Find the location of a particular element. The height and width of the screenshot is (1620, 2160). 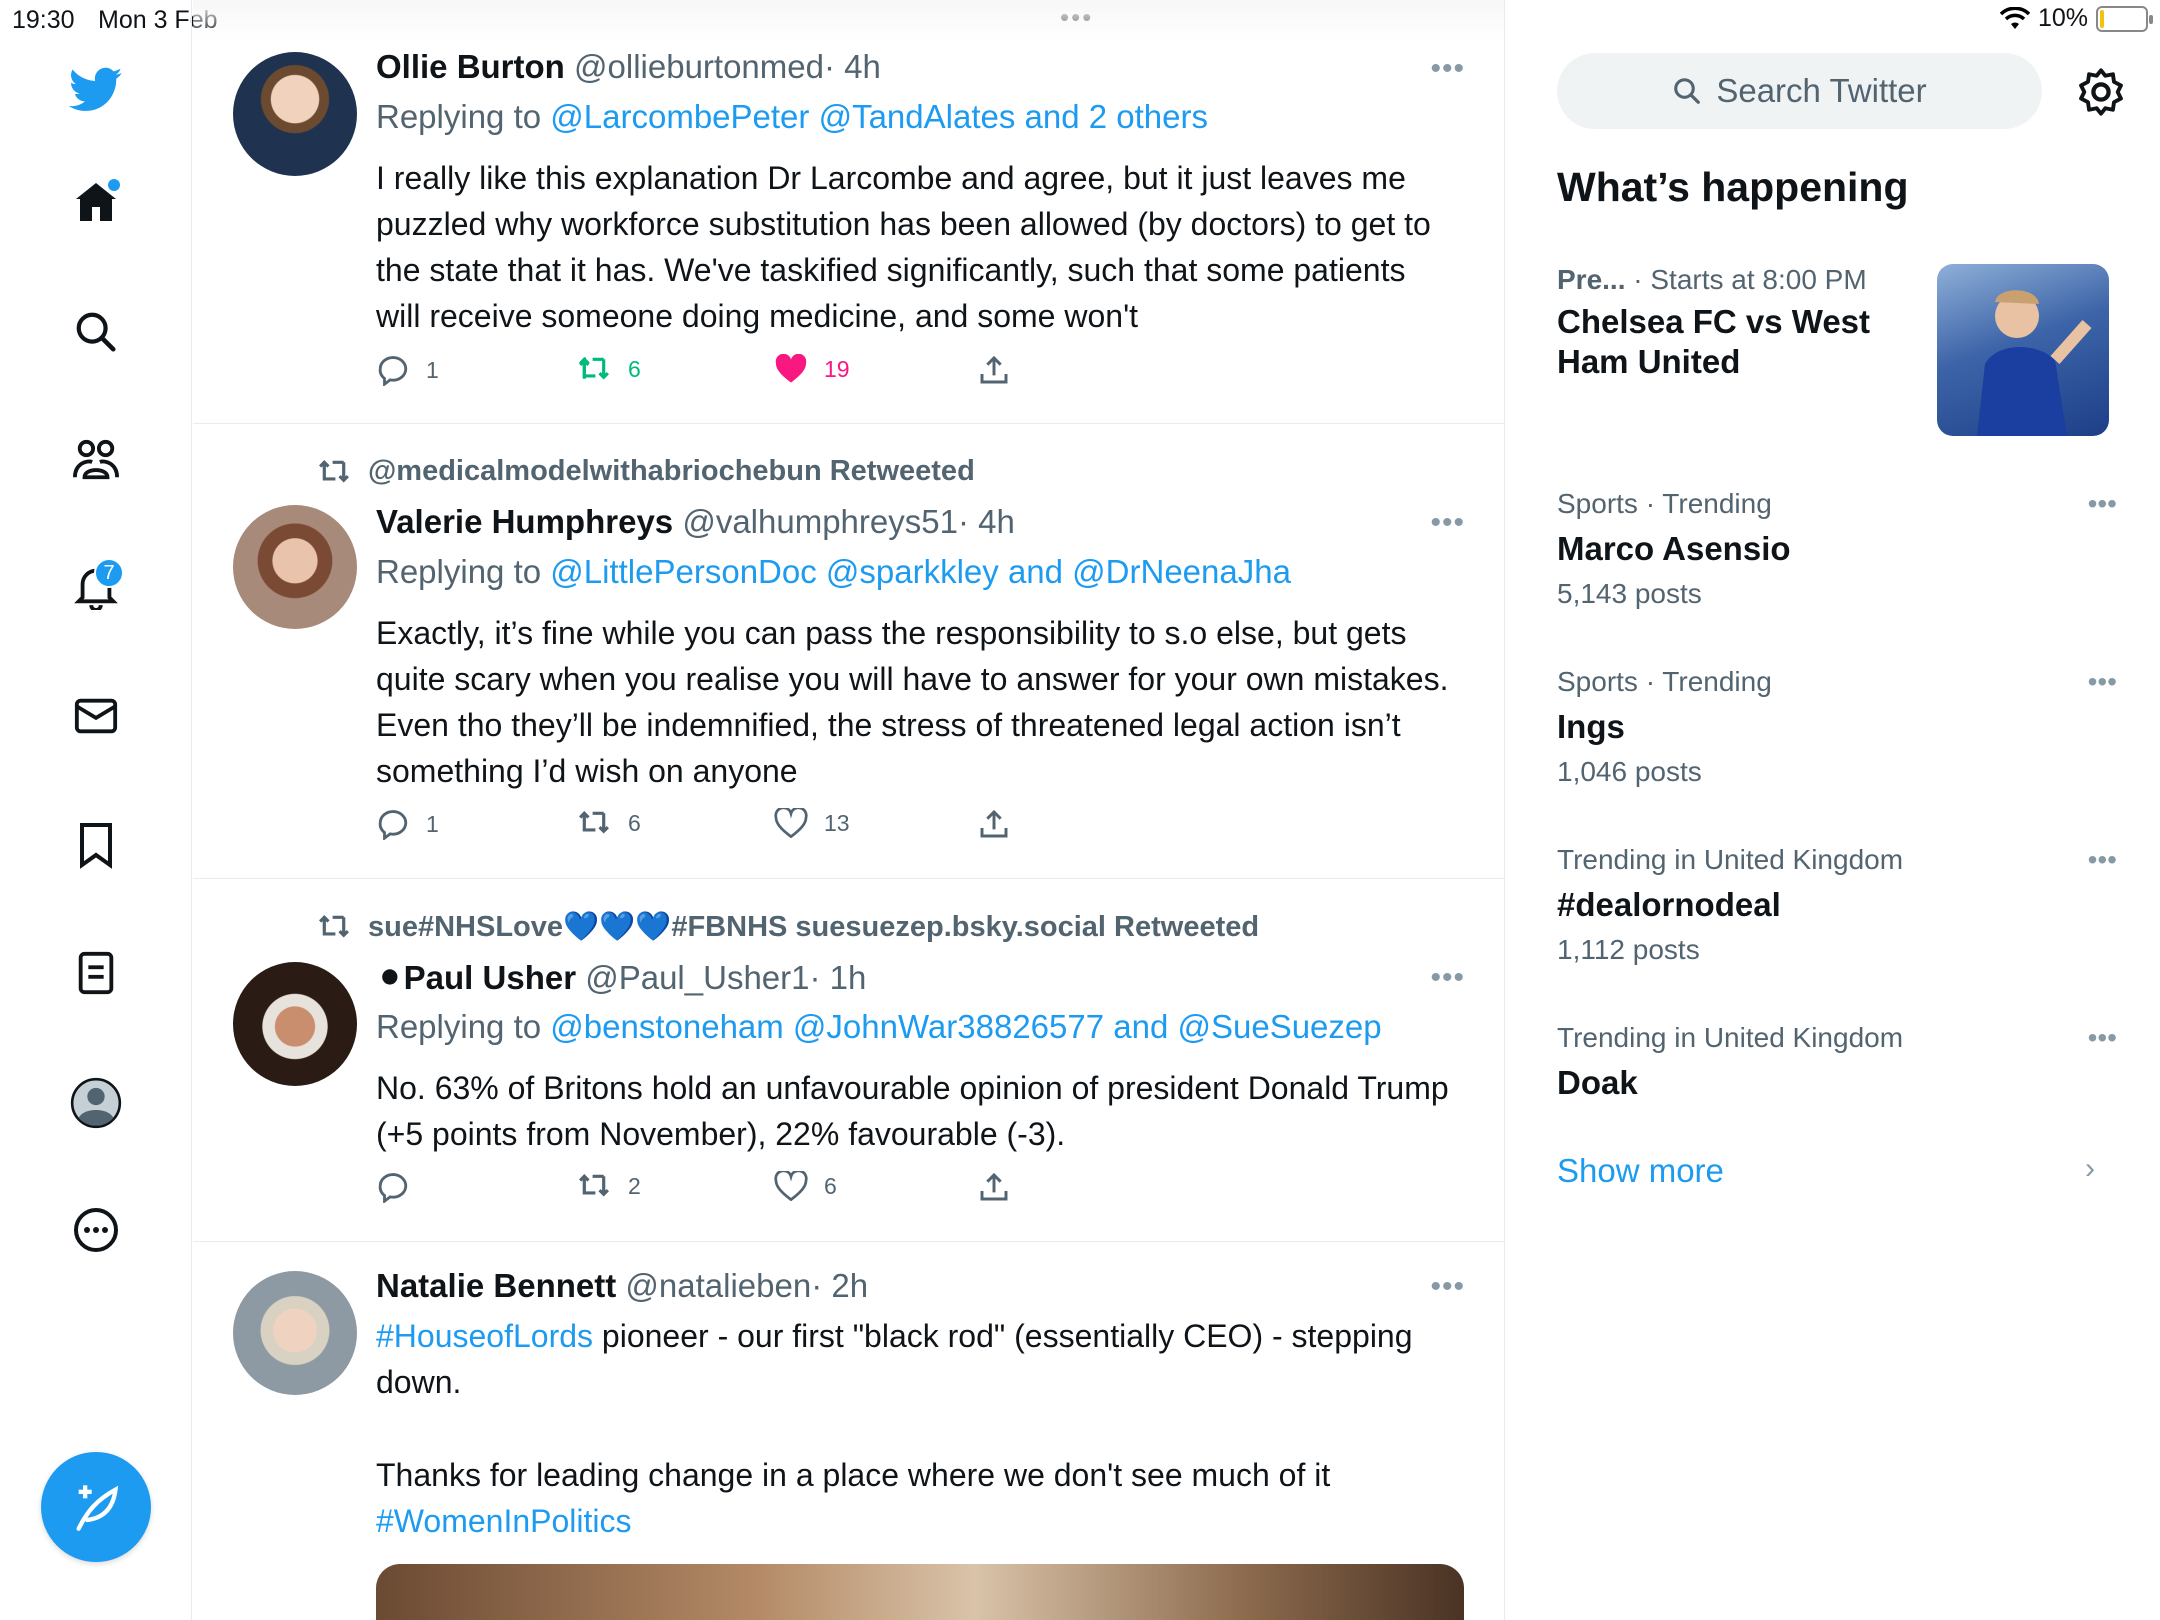

hashtag-link: #HouseofLords is located at coordinates (484, 1336).